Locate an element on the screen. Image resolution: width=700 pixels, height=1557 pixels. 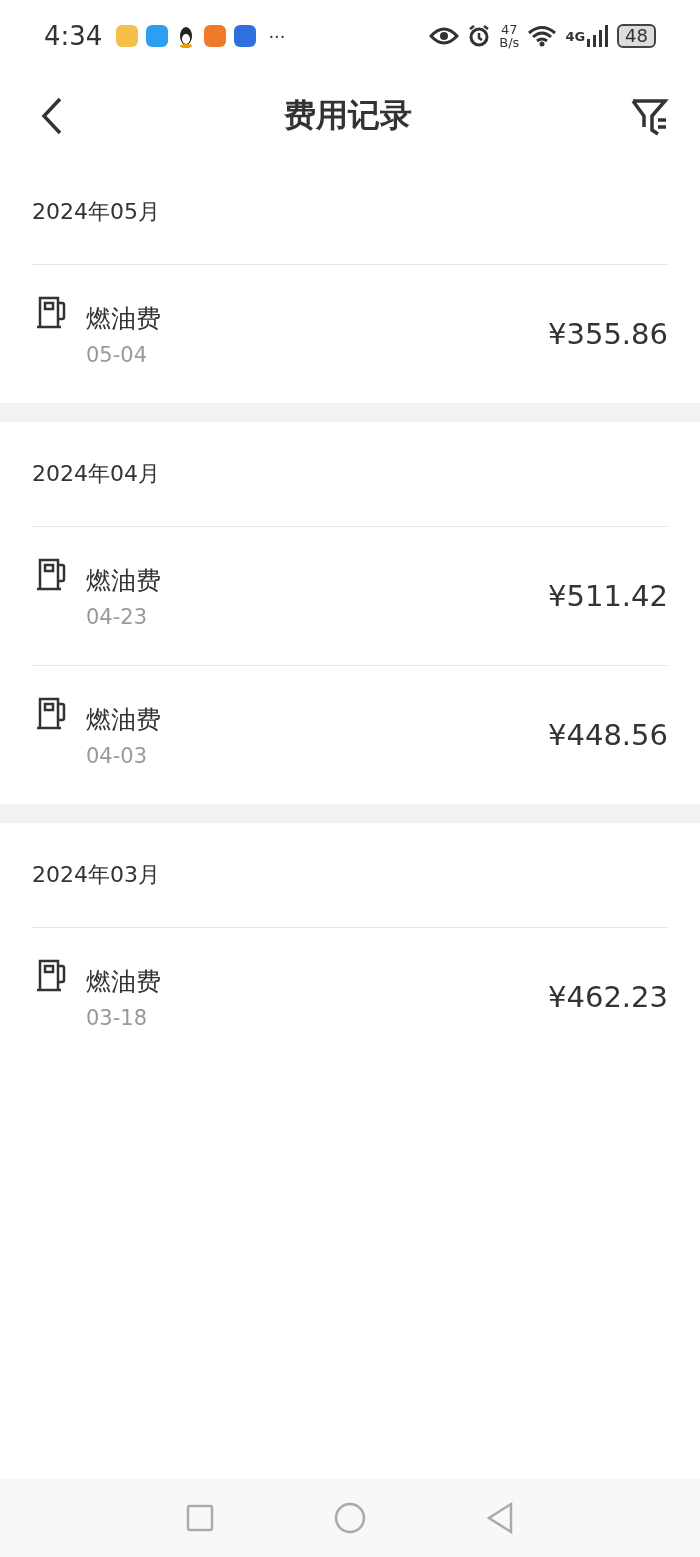
back-nav-icon is located at coordinates (500, 1518).